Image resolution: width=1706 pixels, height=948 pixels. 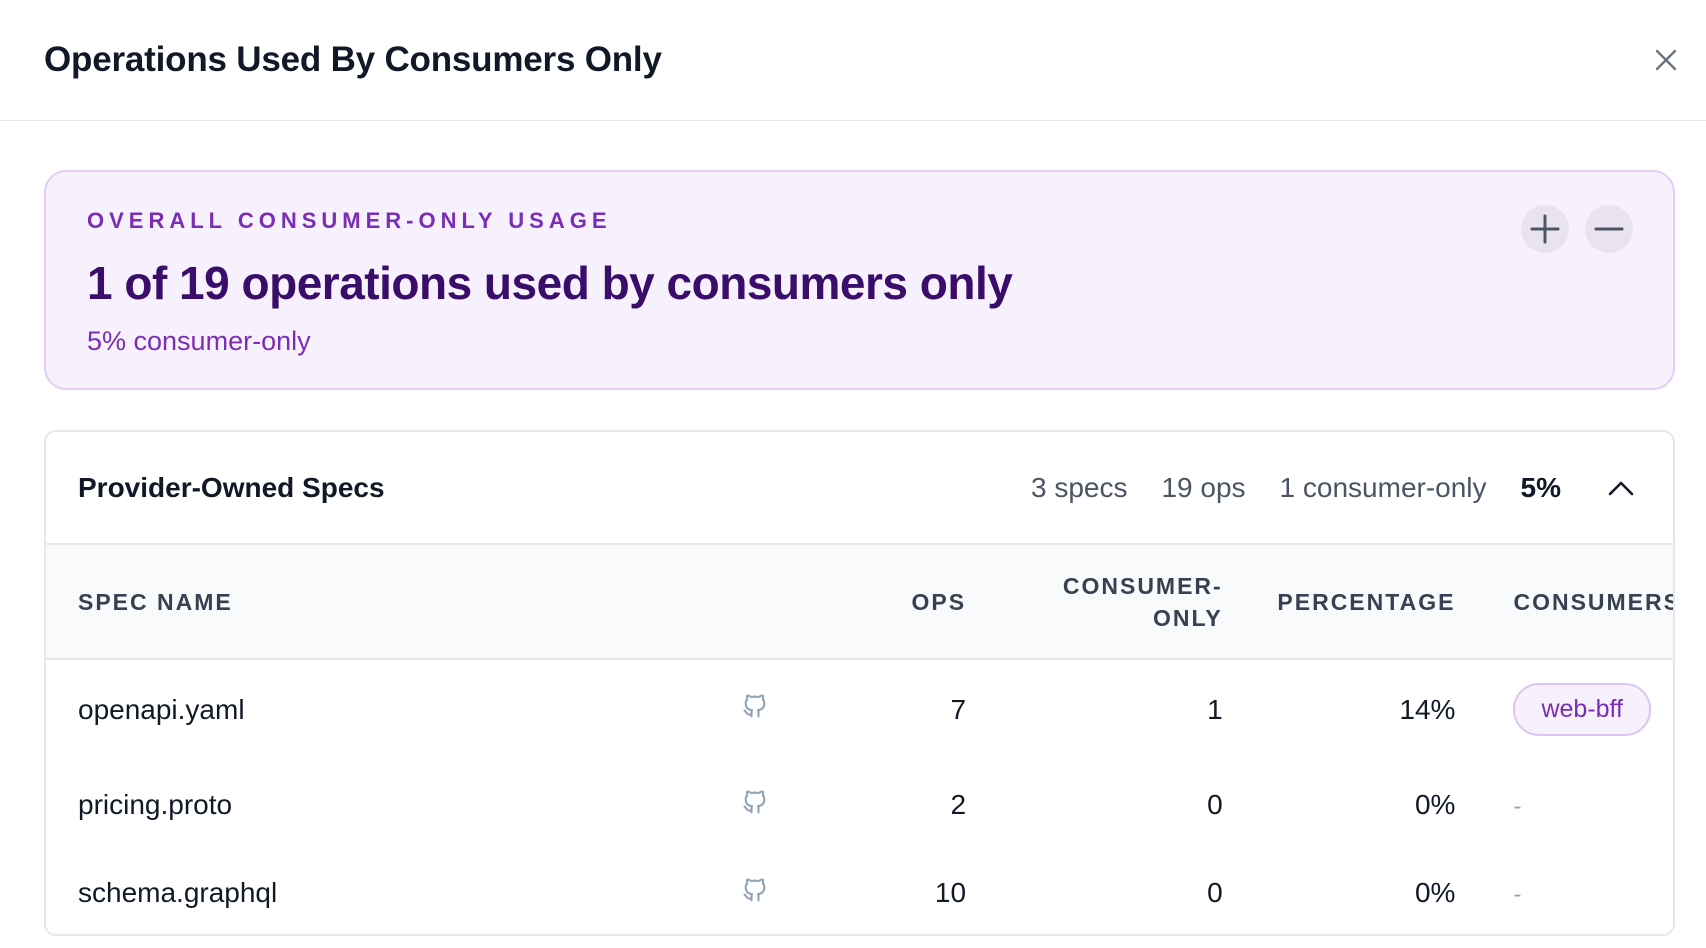 I want to click on consumer-chip: web-bff, so click(x=1582, y=709).